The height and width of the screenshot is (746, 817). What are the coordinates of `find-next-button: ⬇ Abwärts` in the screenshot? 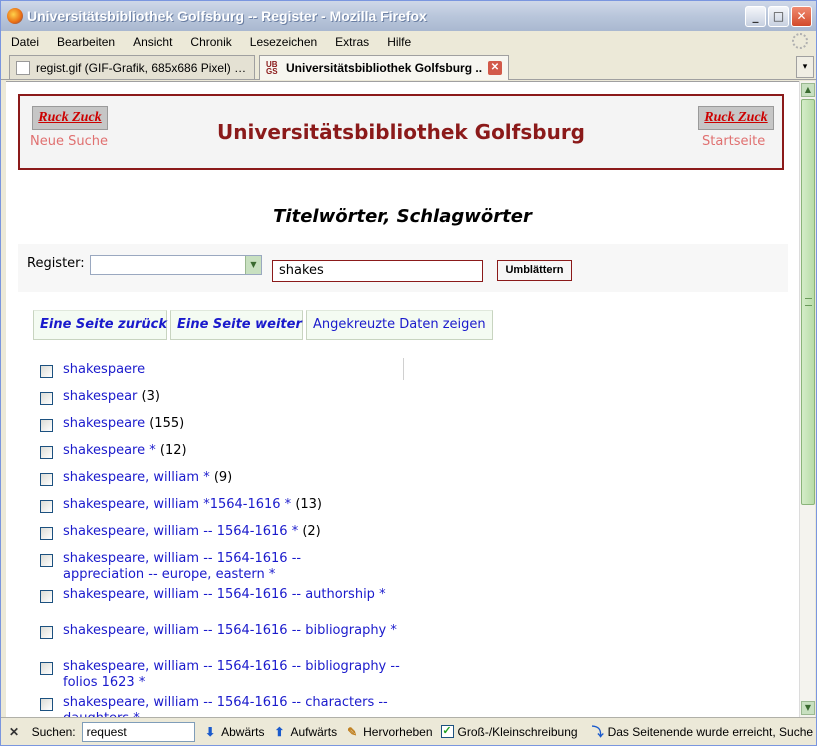 It's located at (233, 732).